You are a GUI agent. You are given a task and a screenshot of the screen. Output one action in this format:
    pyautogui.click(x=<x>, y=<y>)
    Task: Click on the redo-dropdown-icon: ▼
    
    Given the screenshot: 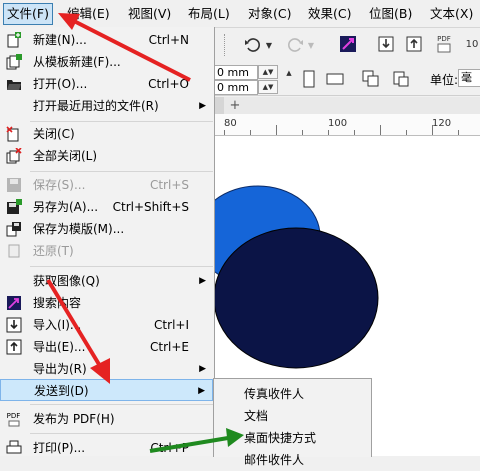 What is the action you would take?
    pyautogui.click(x=311, y=45)
    